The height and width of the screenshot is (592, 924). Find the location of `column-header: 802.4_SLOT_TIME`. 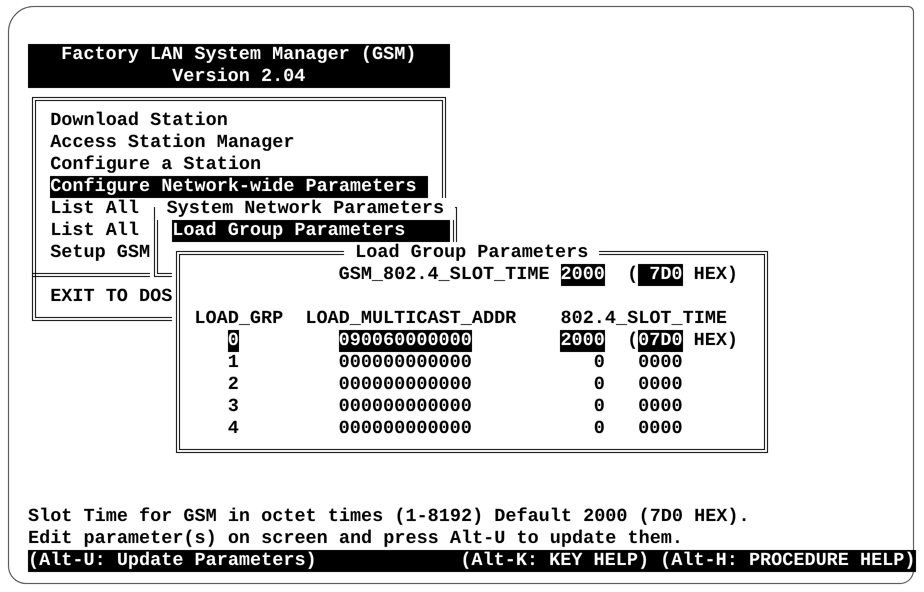

column-header: 802.4_SLOT_TIME is located at coordinates (644, 319).